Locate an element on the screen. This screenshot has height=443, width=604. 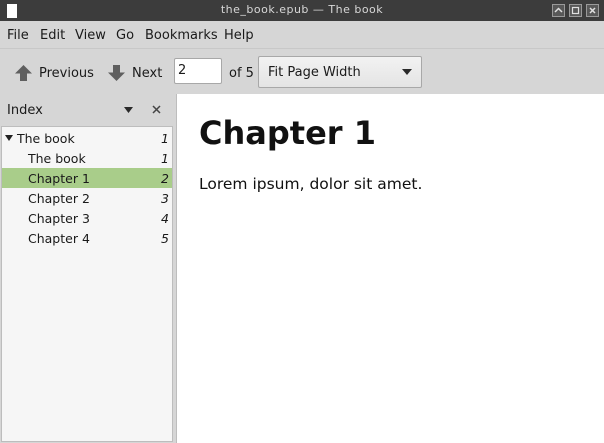
tree-item-page: 2 is located at coordinates (165, 178).